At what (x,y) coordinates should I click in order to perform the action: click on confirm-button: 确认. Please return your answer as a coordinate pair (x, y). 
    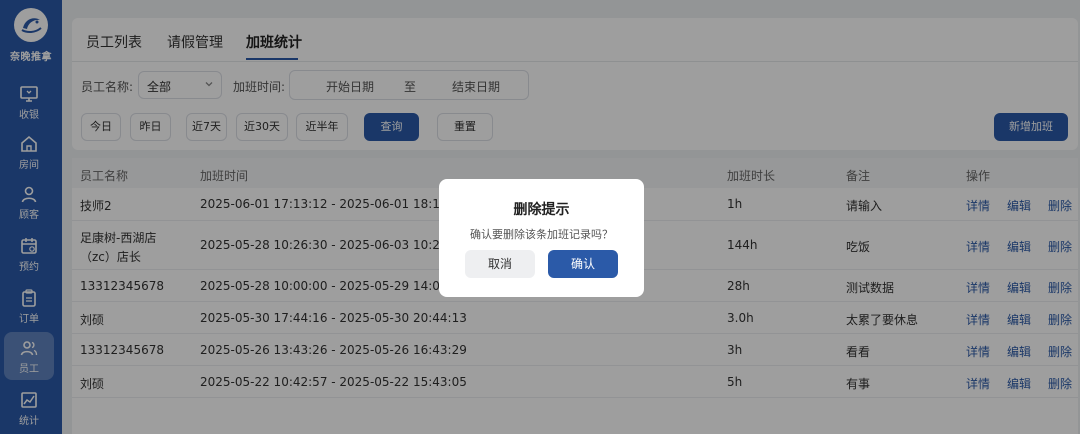
    Looking at the image, I should click on (583, 264).